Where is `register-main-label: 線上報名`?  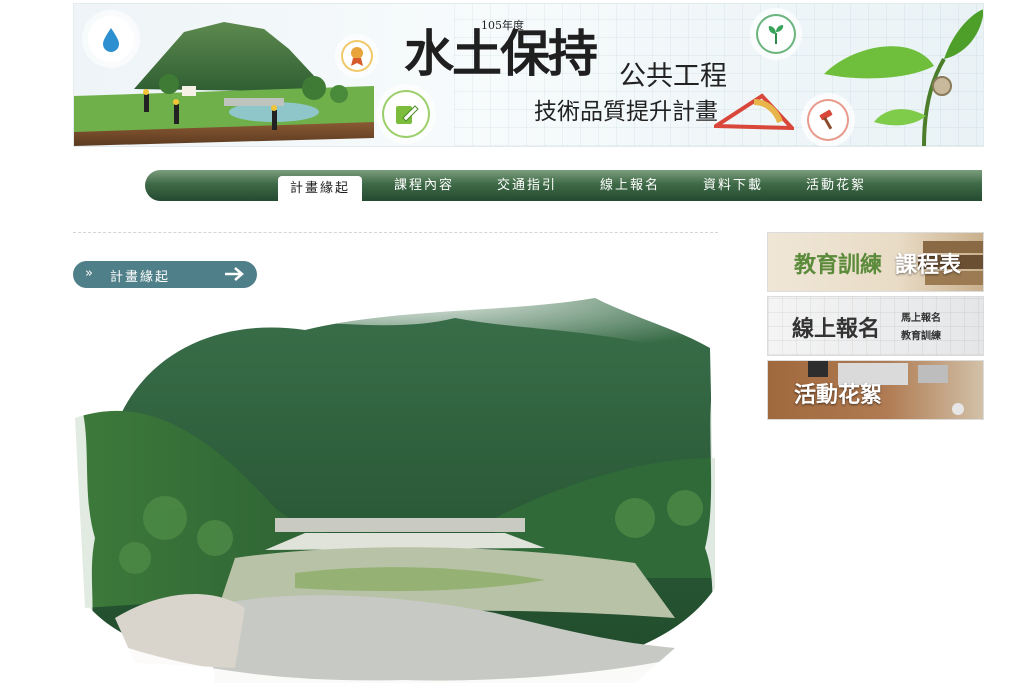 register-main-label: 線上報名 is located at coordinates (836, 329).